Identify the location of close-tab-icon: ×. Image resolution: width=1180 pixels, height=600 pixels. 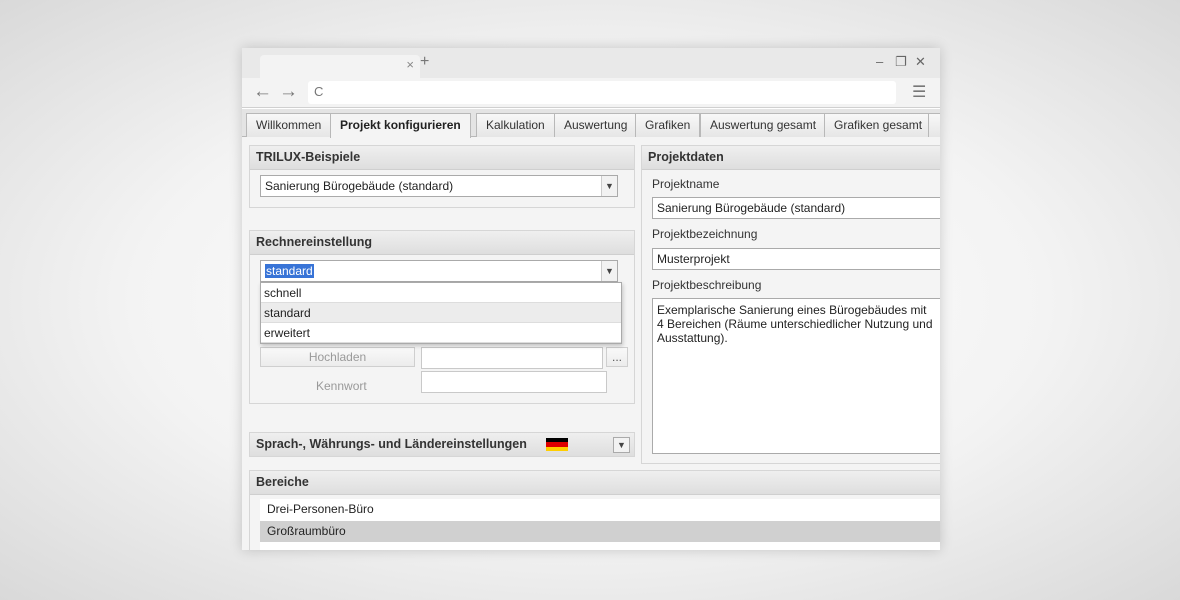
(410, 64).